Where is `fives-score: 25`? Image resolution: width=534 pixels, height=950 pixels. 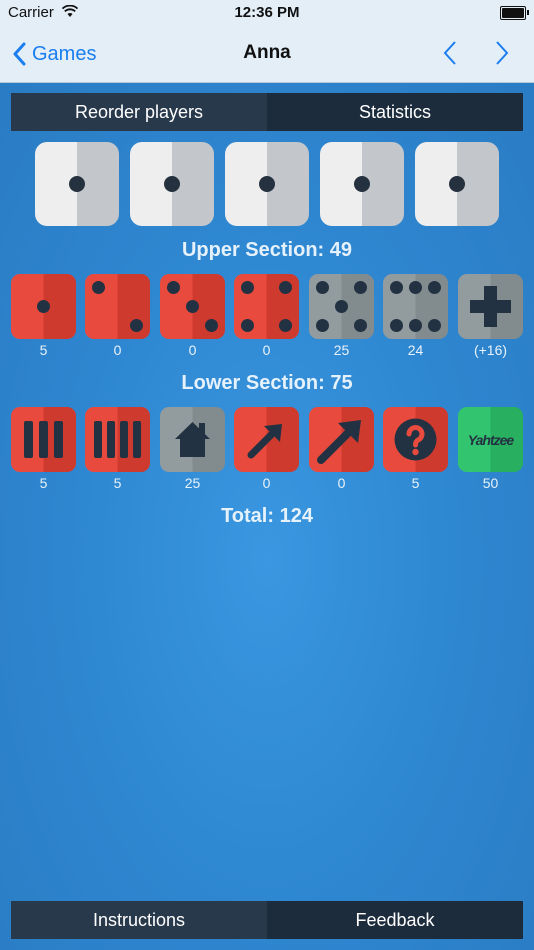 fives-score: 25 is located at coordinates (341, 350).